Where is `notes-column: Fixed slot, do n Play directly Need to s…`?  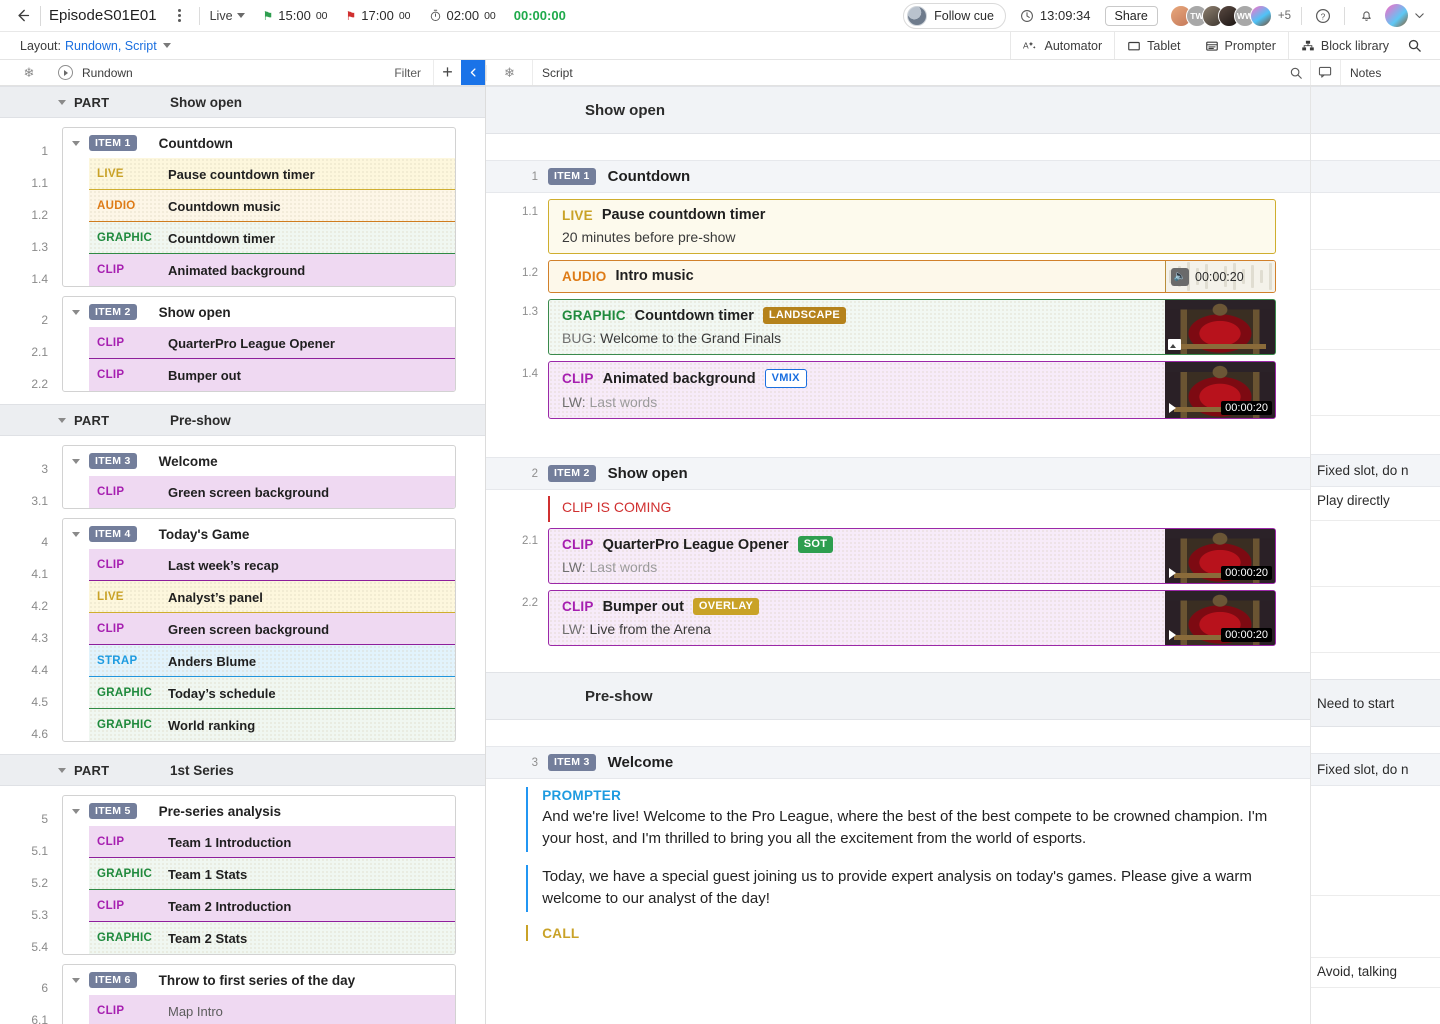
notes-column: Fixed slot, do n Play directly Need to s… is located at coordinates (1375, 555).